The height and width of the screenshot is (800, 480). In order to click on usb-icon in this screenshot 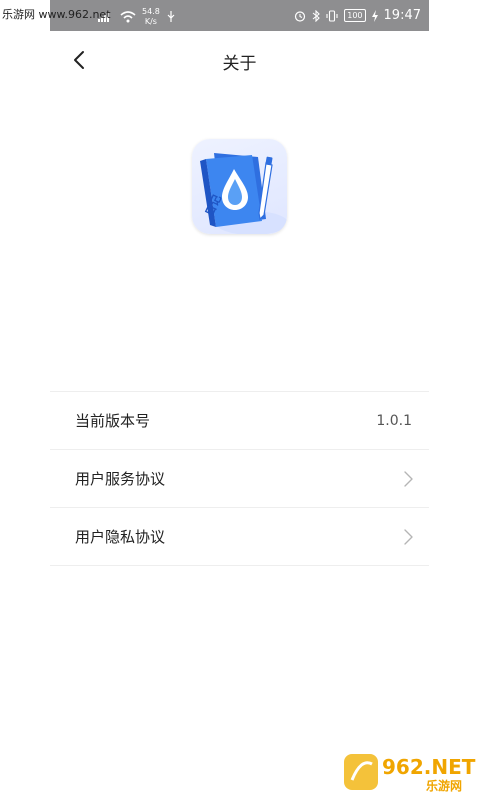, I will do `click(171, 16)`.